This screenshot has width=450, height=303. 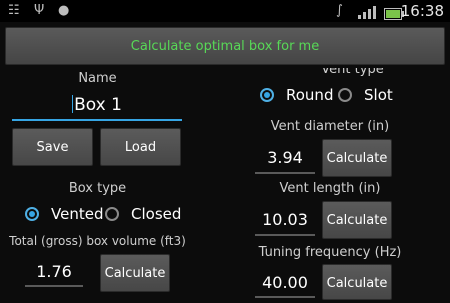 What do you see at coordinates (357, 282) in the screenshot?
I see `tuning-frequency-calculate-button: Calculate` at bounding box center [357, 282].